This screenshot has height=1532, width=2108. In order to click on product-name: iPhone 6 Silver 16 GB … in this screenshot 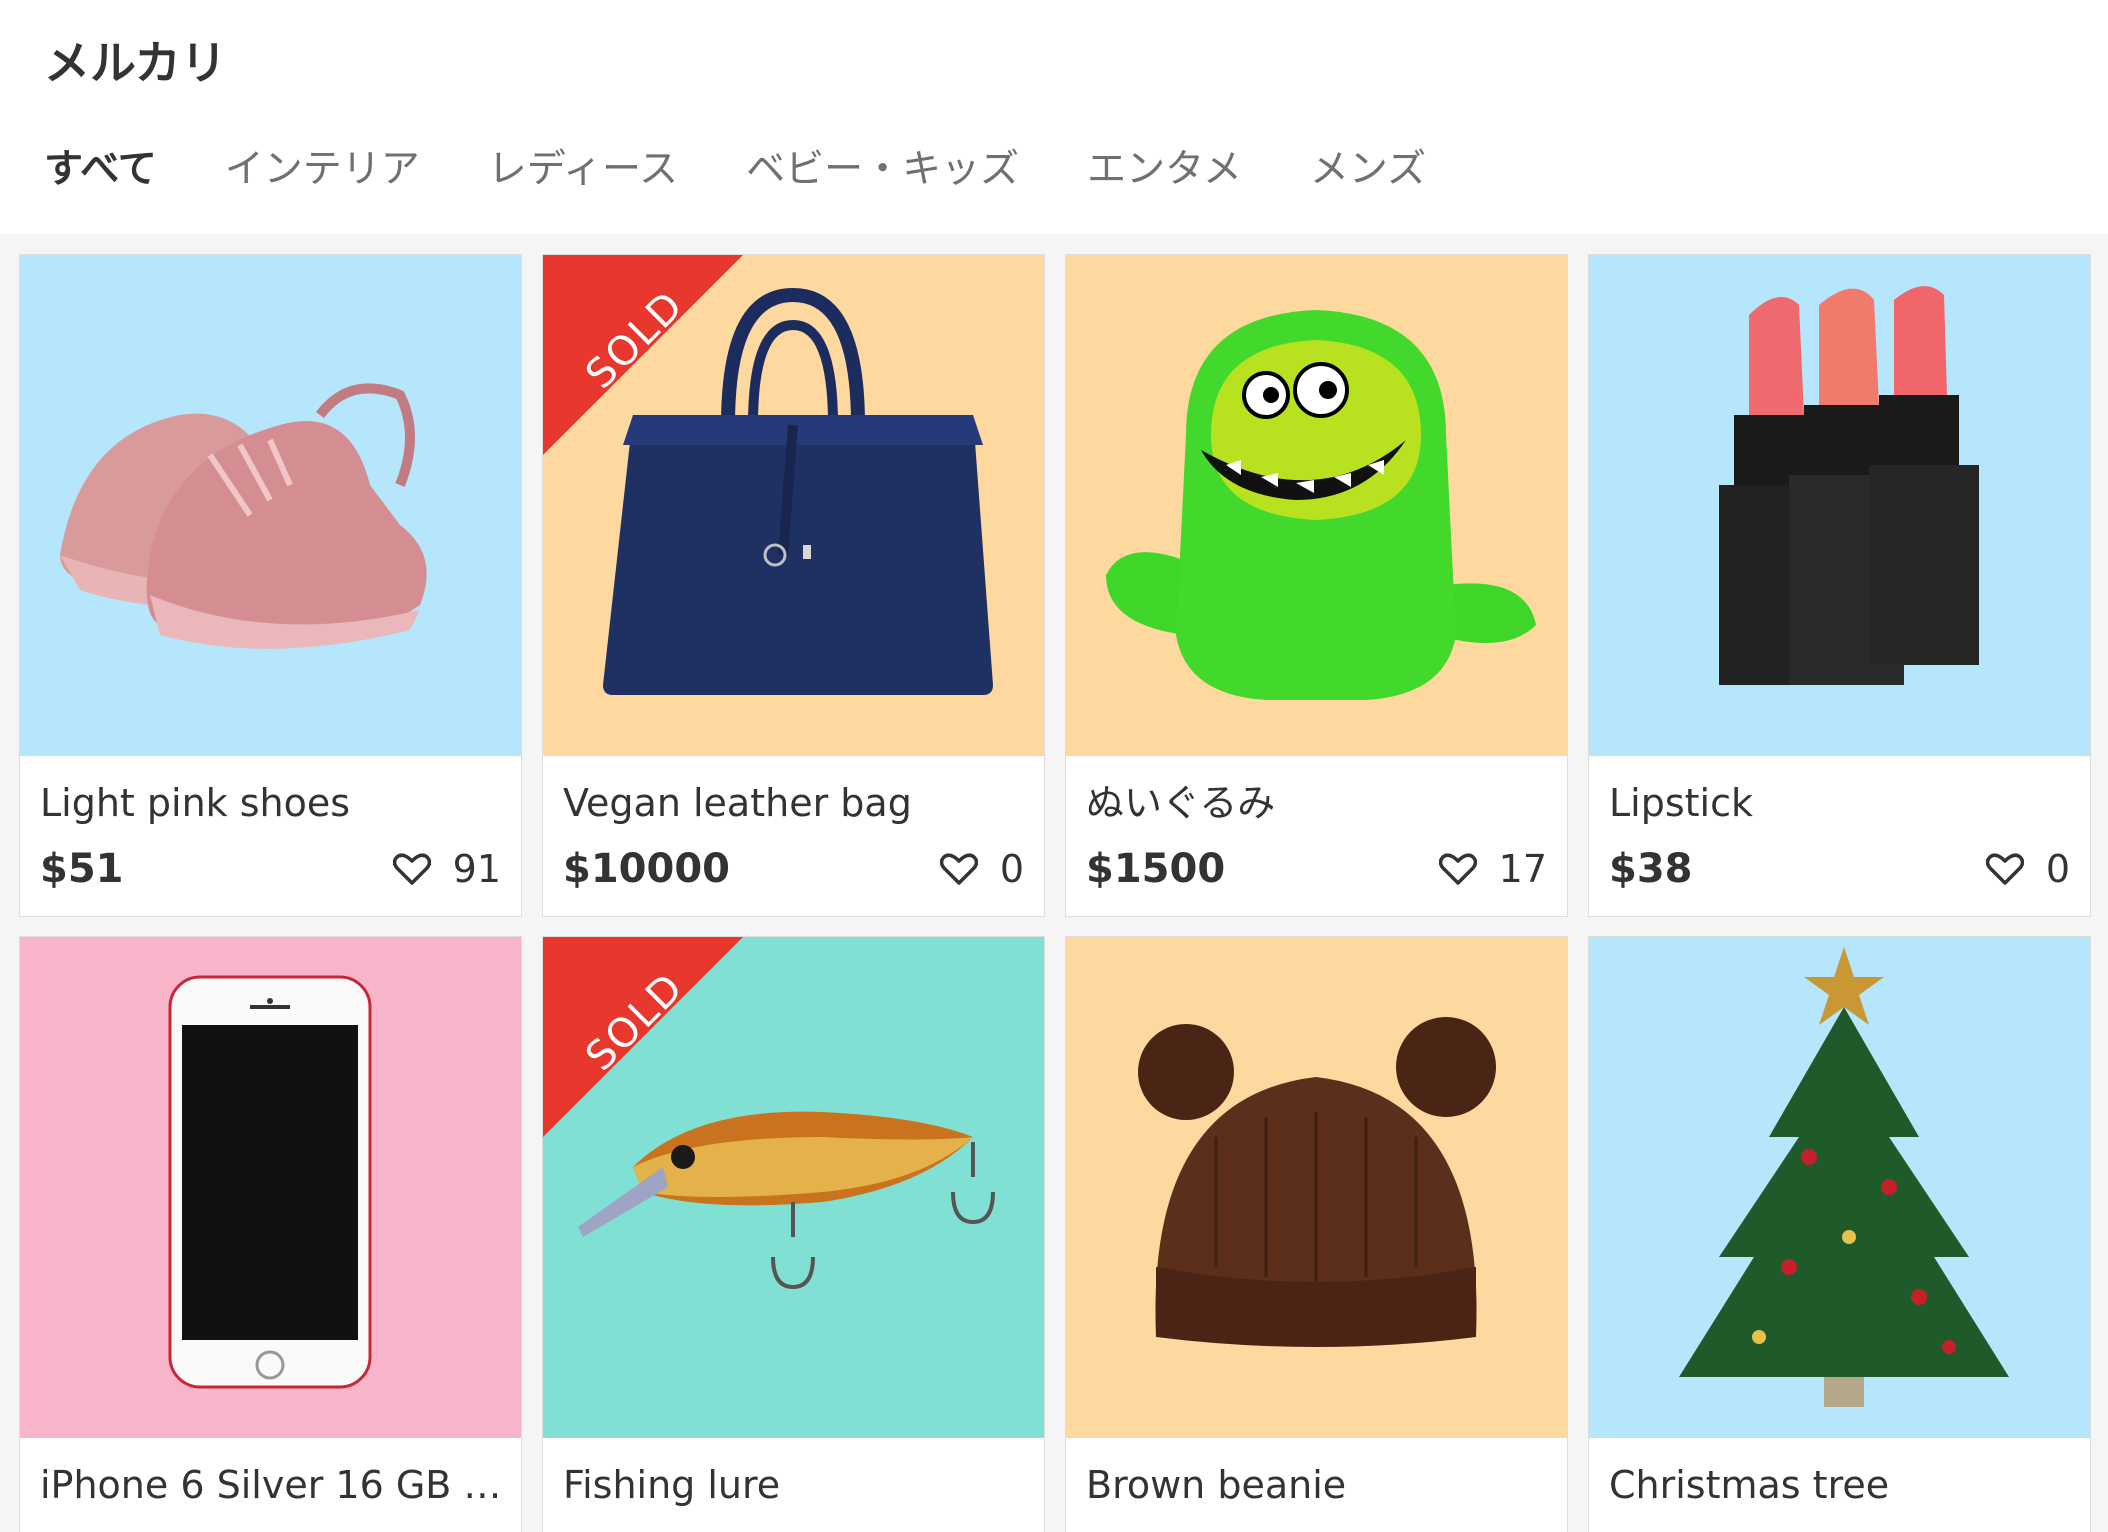, I will do `click(270, 1485)`.